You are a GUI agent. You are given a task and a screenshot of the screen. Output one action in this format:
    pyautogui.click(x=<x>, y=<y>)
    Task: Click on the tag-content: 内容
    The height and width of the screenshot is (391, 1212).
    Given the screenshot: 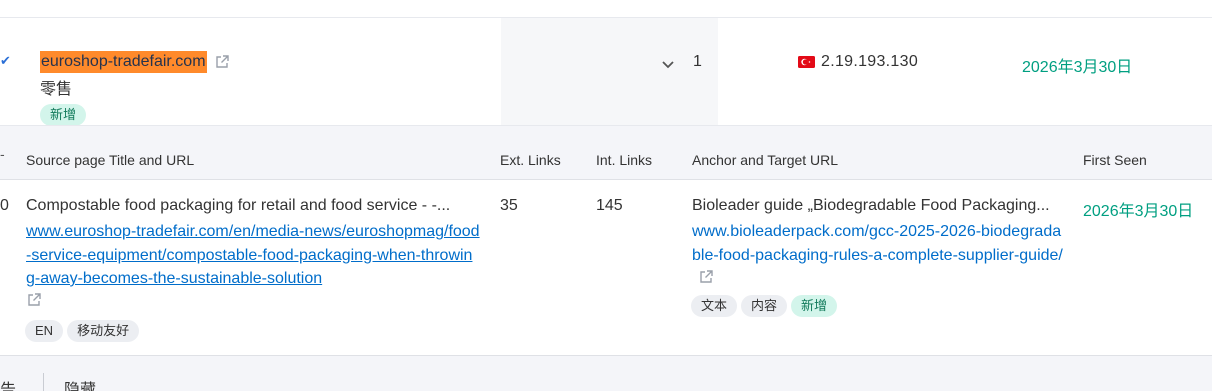 What is the action you would take?
    pyautogui.click(x=764, y=306)
    